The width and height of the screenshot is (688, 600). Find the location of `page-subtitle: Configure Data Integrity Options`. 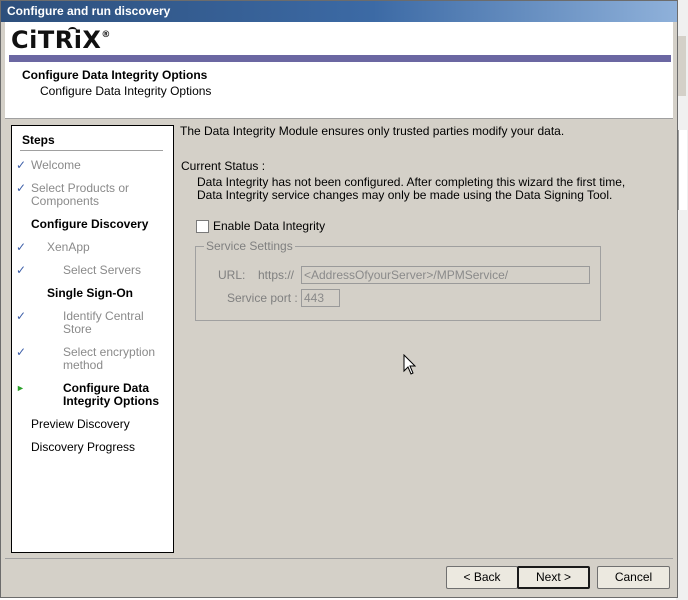

page-subtitle: Configure Data Integrity Options is located at coordinates (126, 91).